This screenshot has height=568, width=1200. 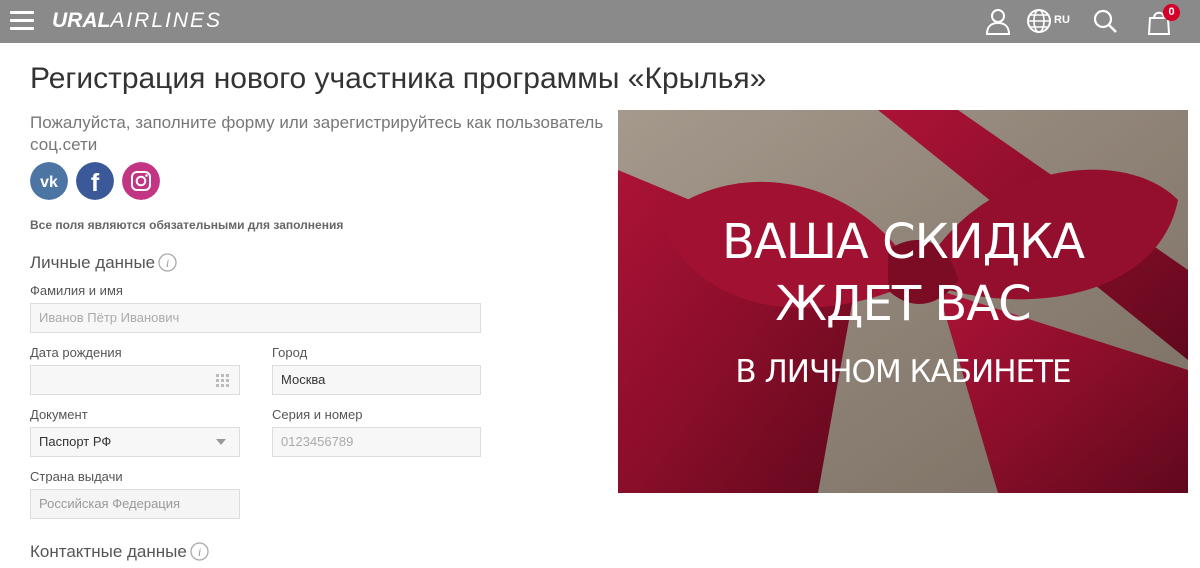 I want to click on issue-country-input: Российская Федерация, so click(x=135, y=504).